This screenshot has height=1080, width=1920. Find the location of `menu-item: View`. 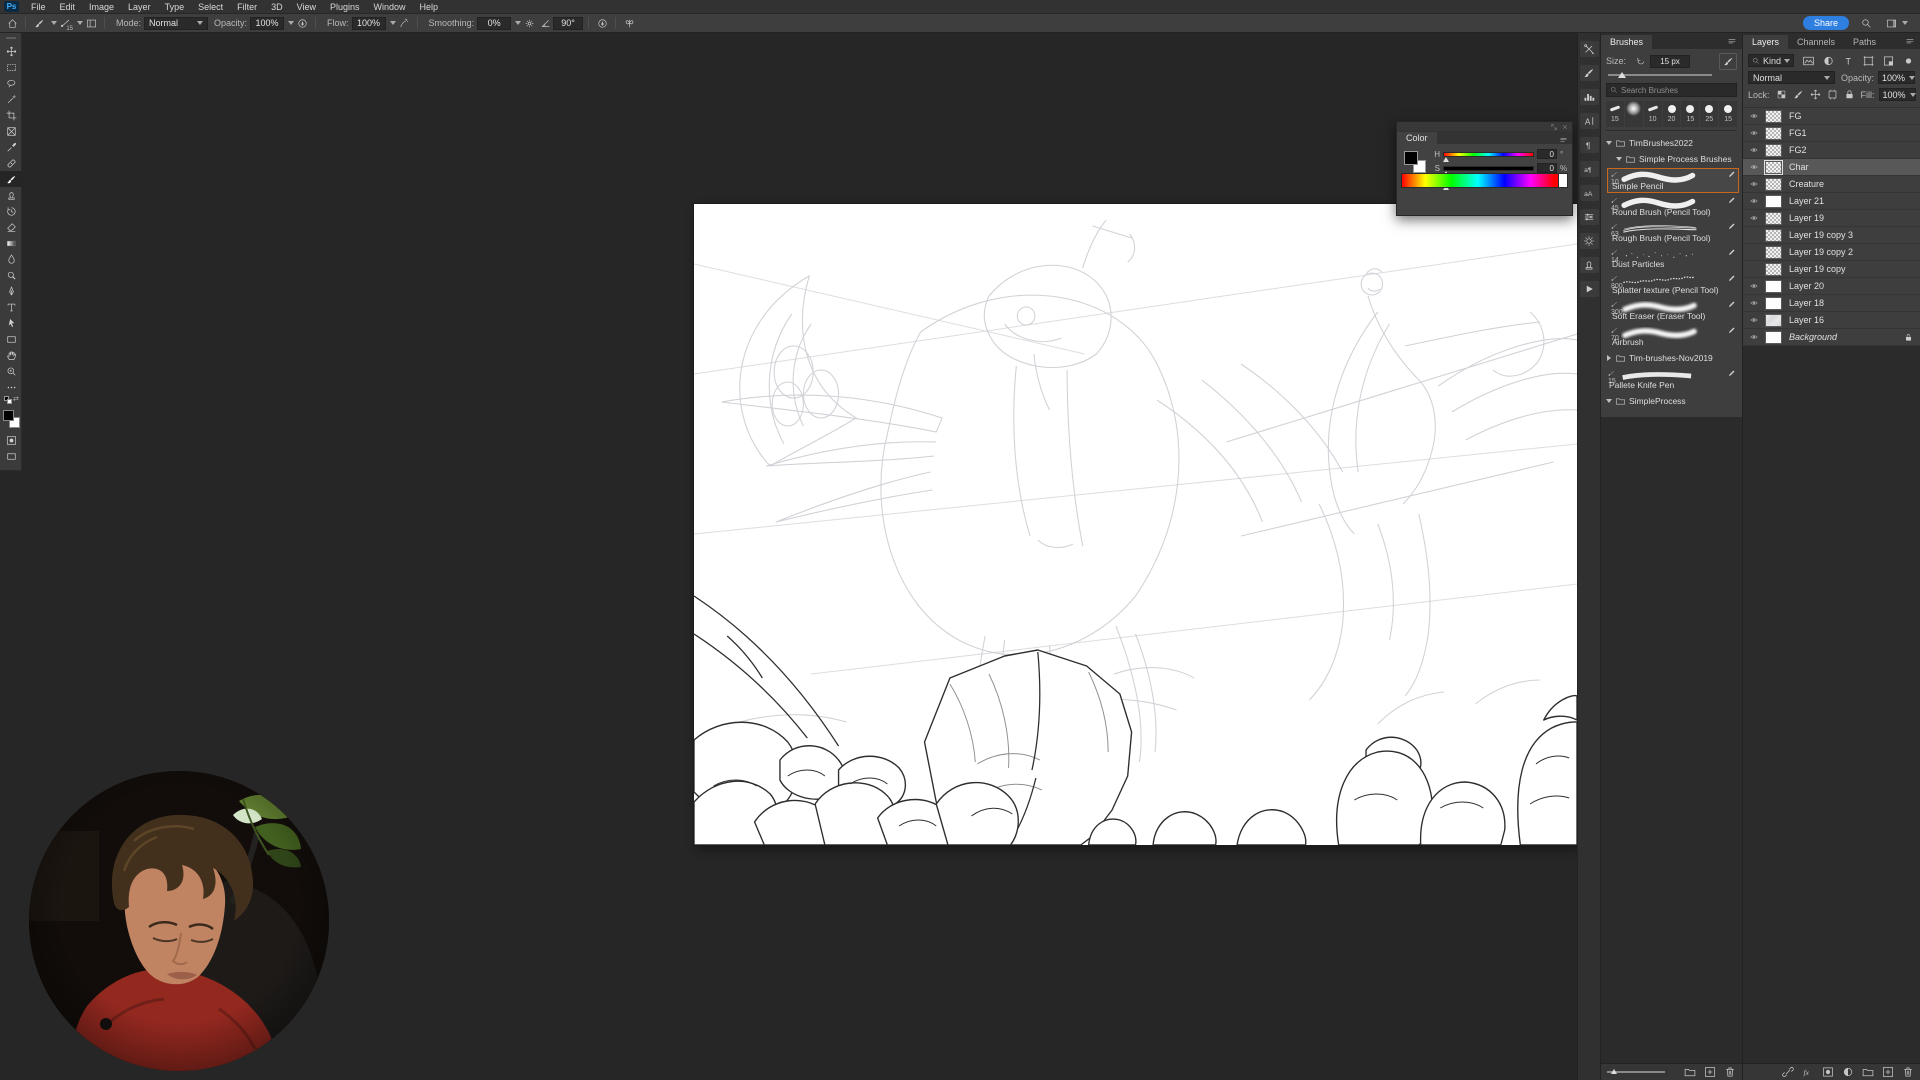

menu-item: View is located at coordinates (306, 7).